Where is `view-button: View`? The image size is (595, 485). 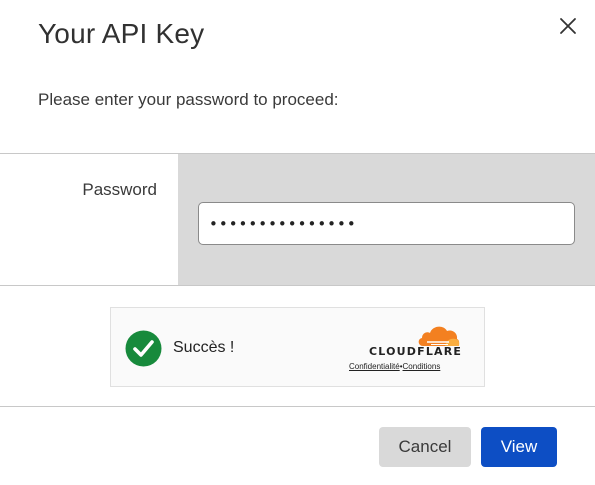 view-button: View is located at coordinates (519, 447).